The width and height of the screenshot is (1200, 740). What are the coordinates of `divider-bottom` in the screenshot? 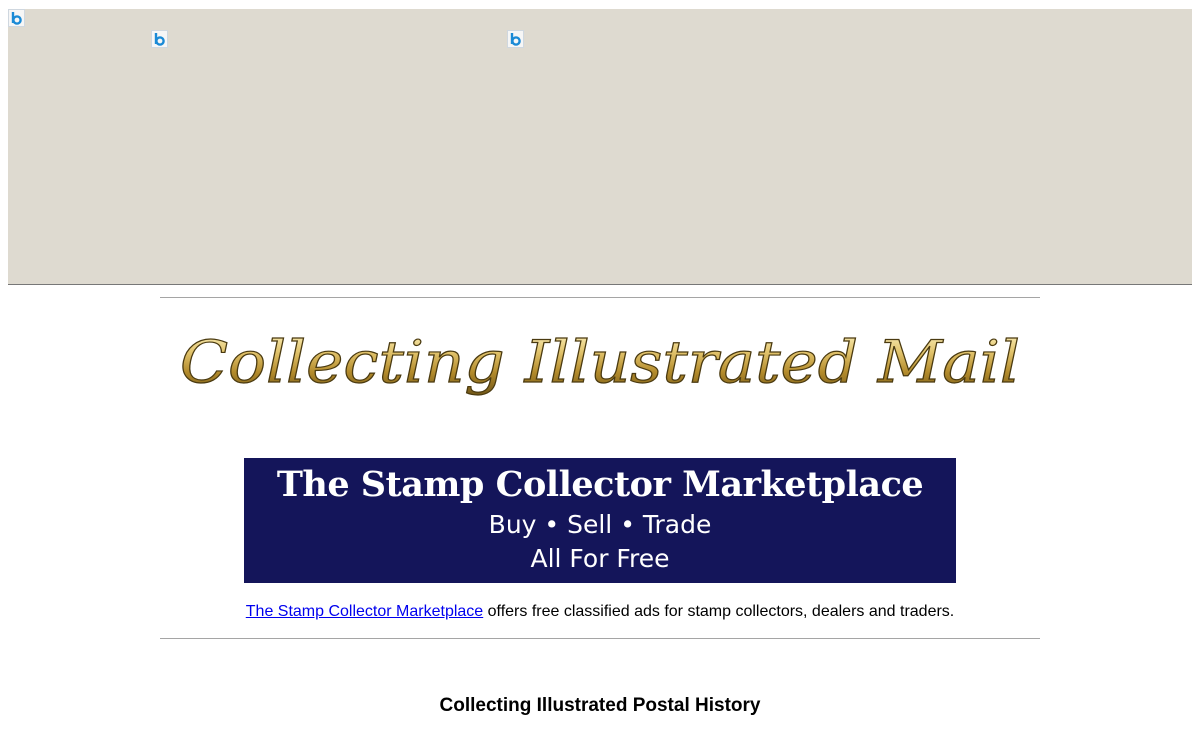 It's located at (600, 638).